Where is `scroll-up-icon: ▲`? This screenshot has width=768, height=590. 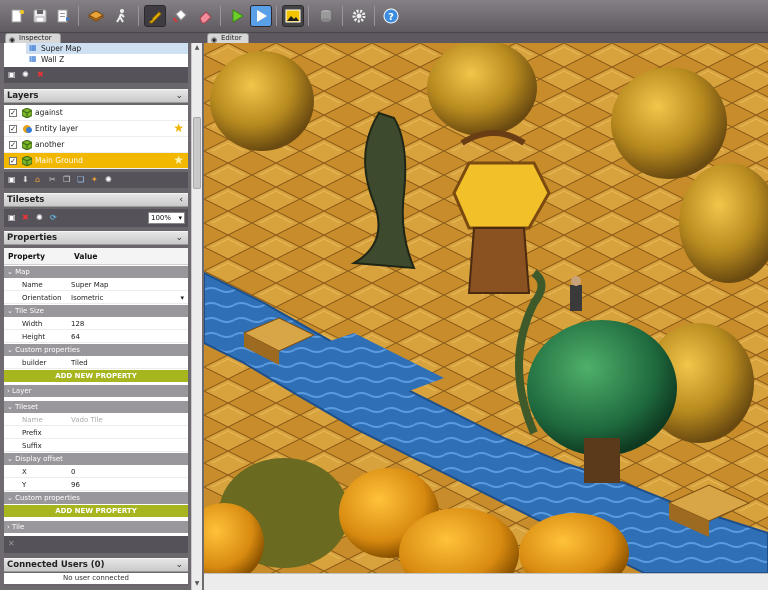 scroll-up-icon: ▲ is located at coordinates (197, 48).